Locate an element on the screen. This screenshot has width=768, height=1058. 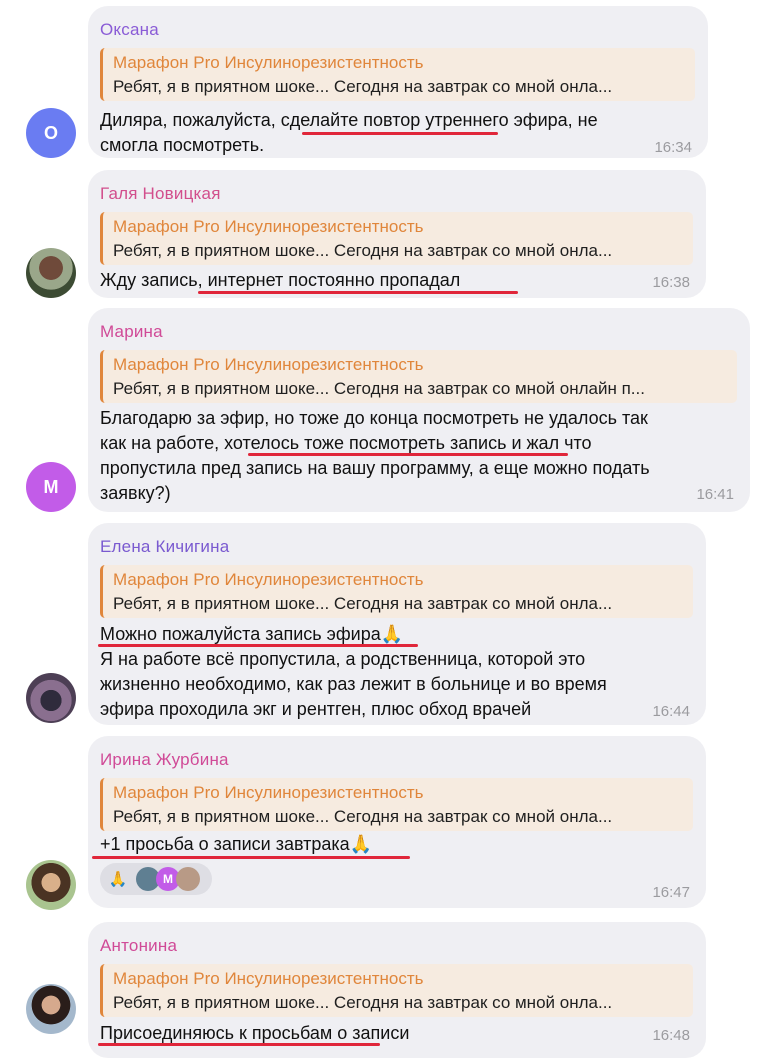
pray-reaction-icon: 🙏 is located at coordinates (118, 879).